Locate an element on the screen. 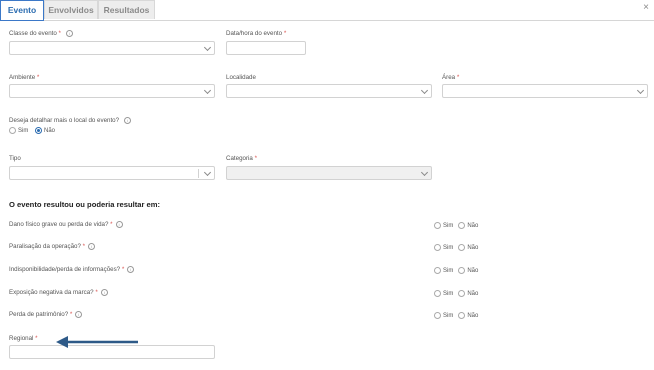  tipo-label: Tipo is located at coordinates (15, 158).